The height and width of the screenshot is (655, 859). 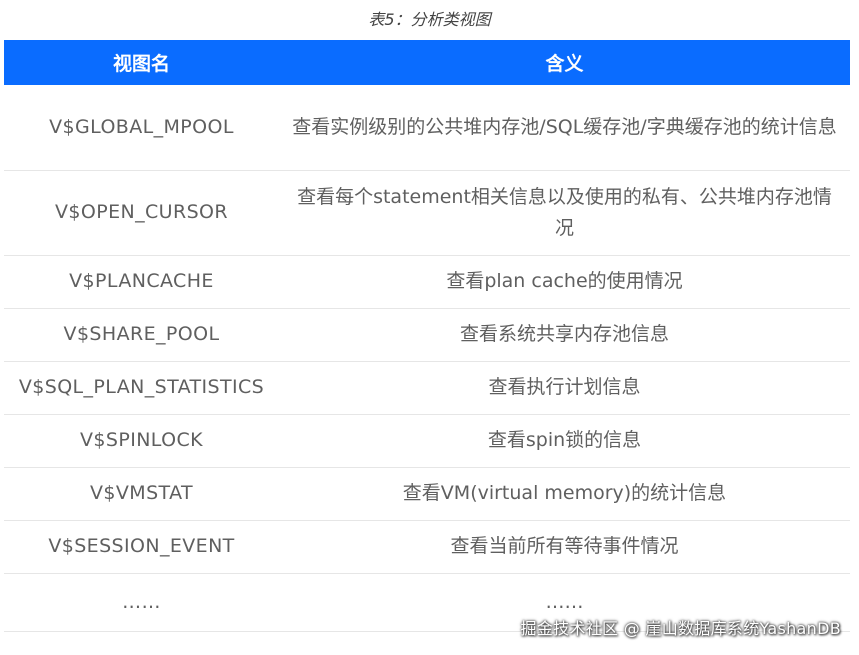 I want to click on meaning-cell: 查看VM(virtual memory)的统计信息, so click(x=564, y=494).